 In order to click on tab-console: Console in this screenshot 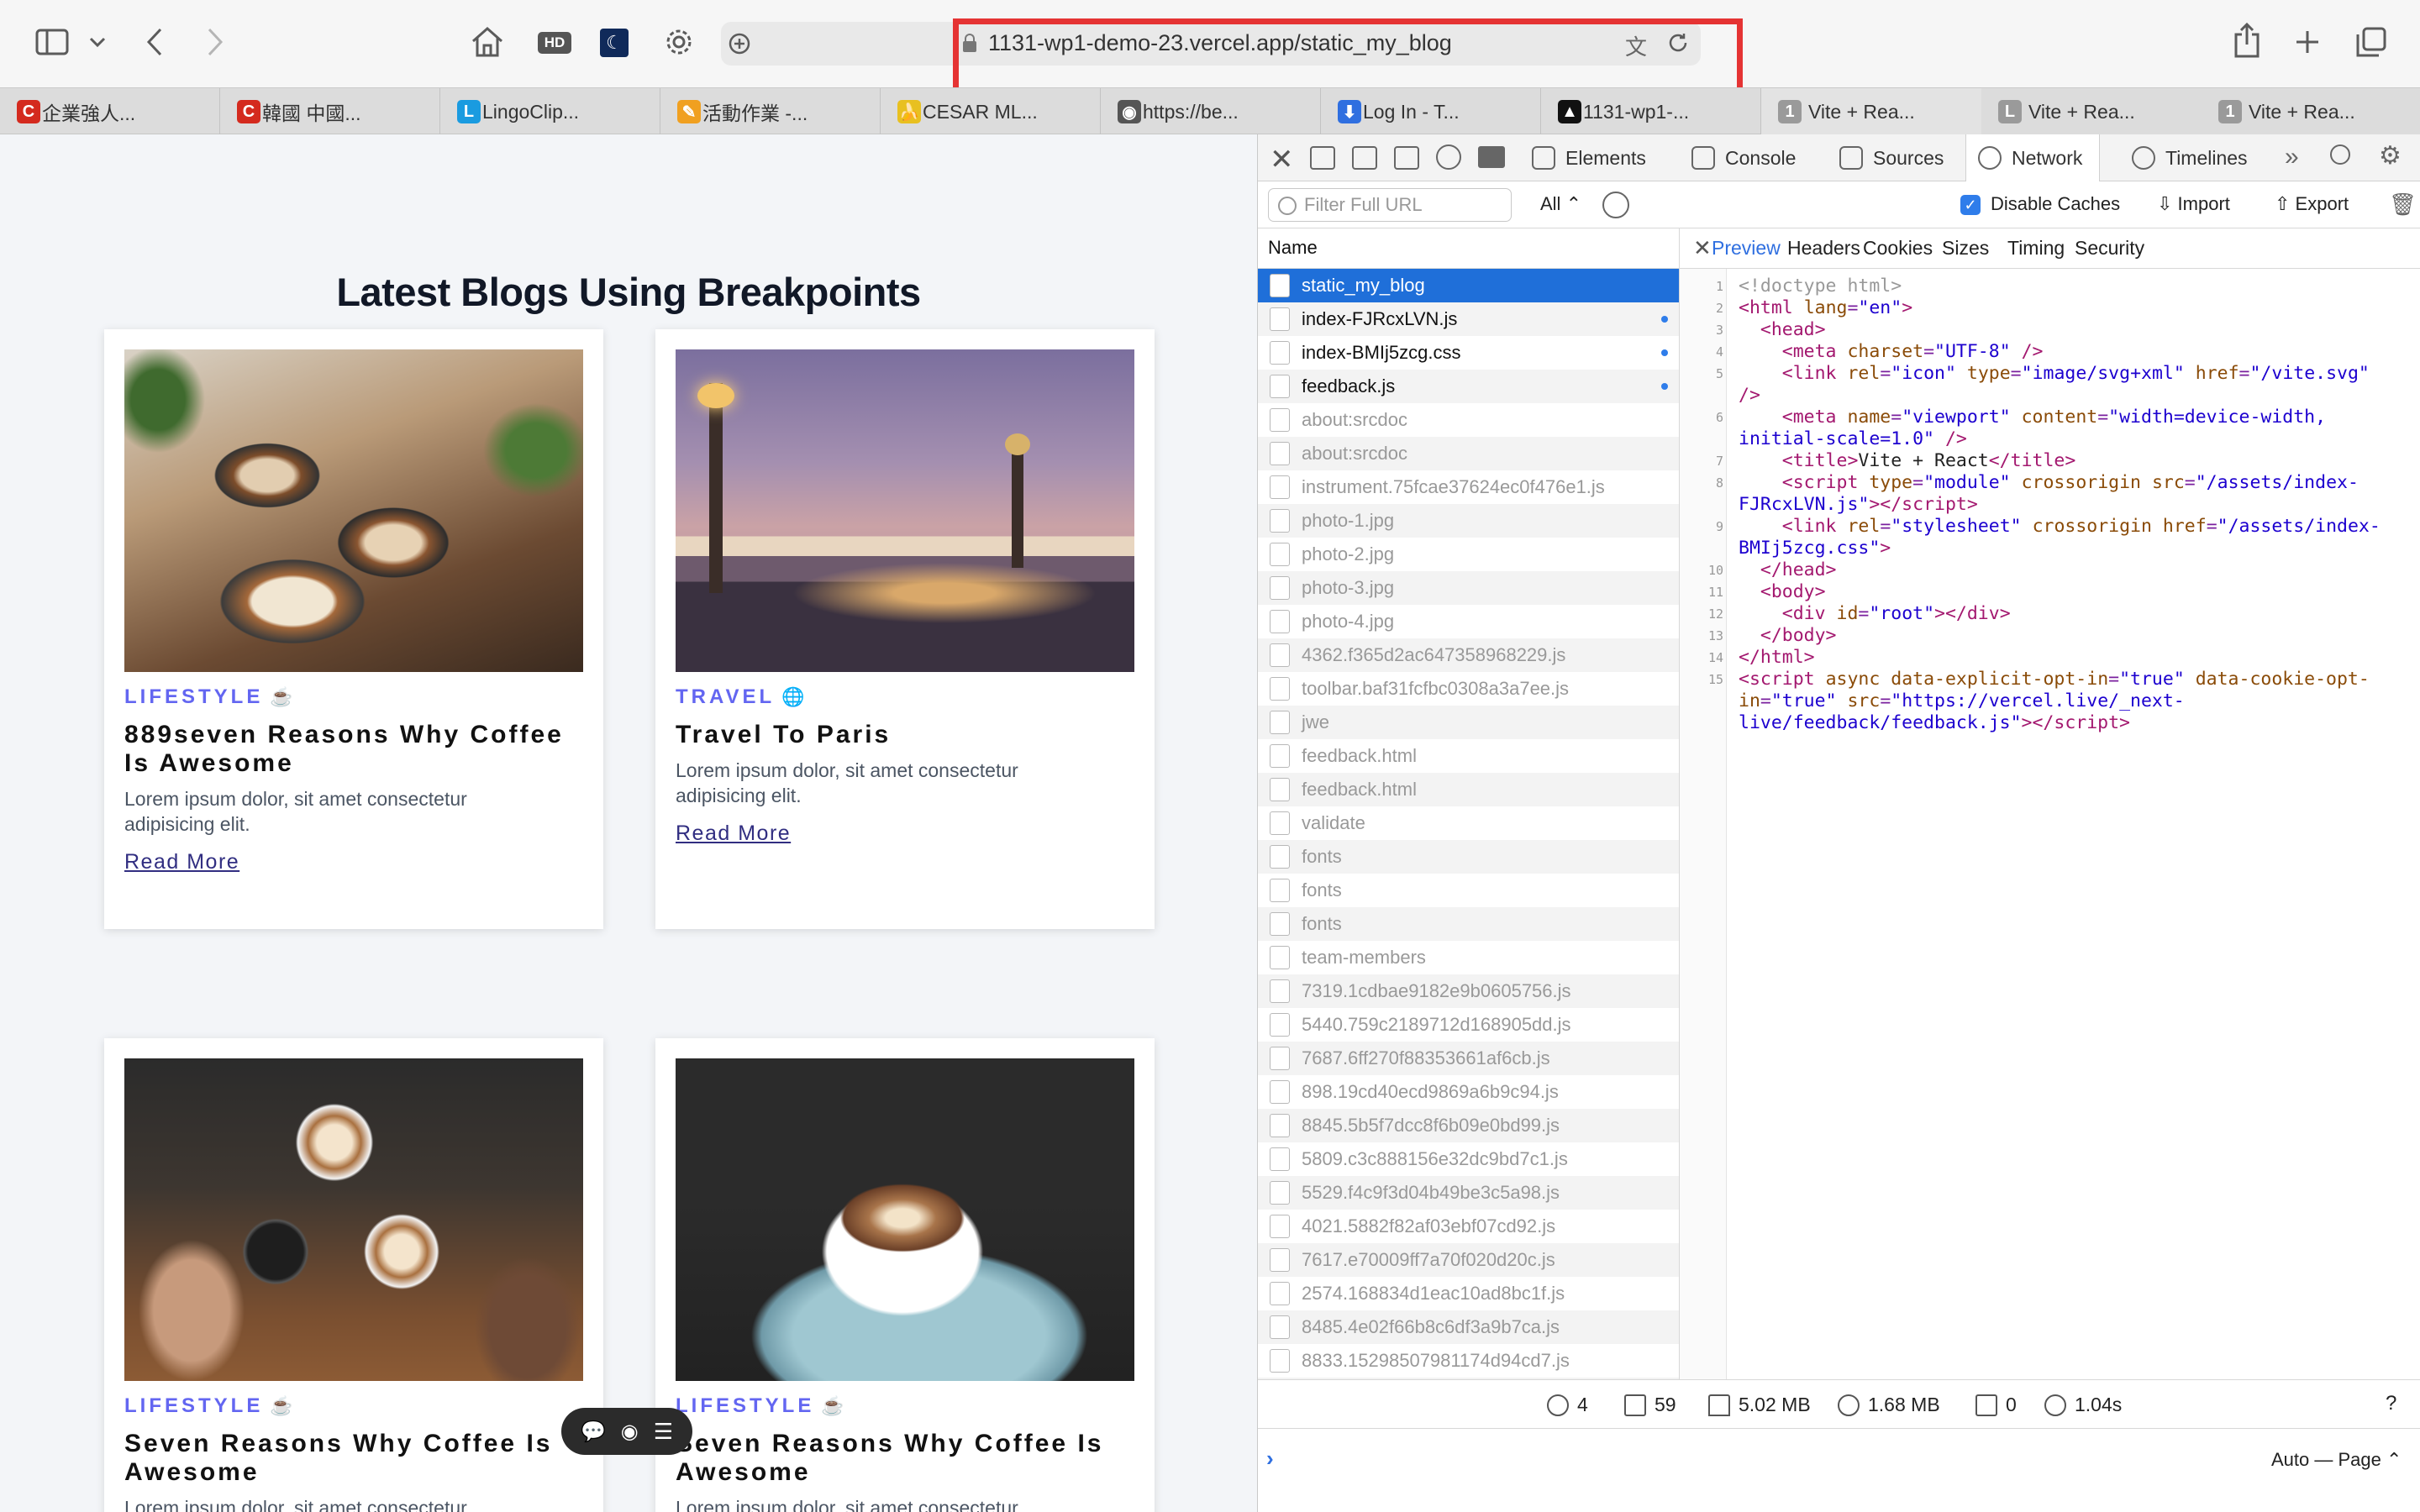, I will do `click(1743, 157)`.